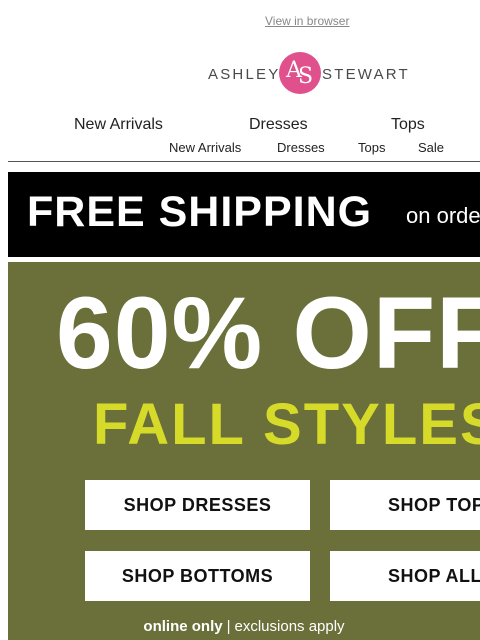 Image resolution: width=480 pixels, height=640 pixels. What do you see at coordinates (307, 21) in the screenshot?
I see `view-in-browser-link: View in browser` at bounding box center [307, 21].